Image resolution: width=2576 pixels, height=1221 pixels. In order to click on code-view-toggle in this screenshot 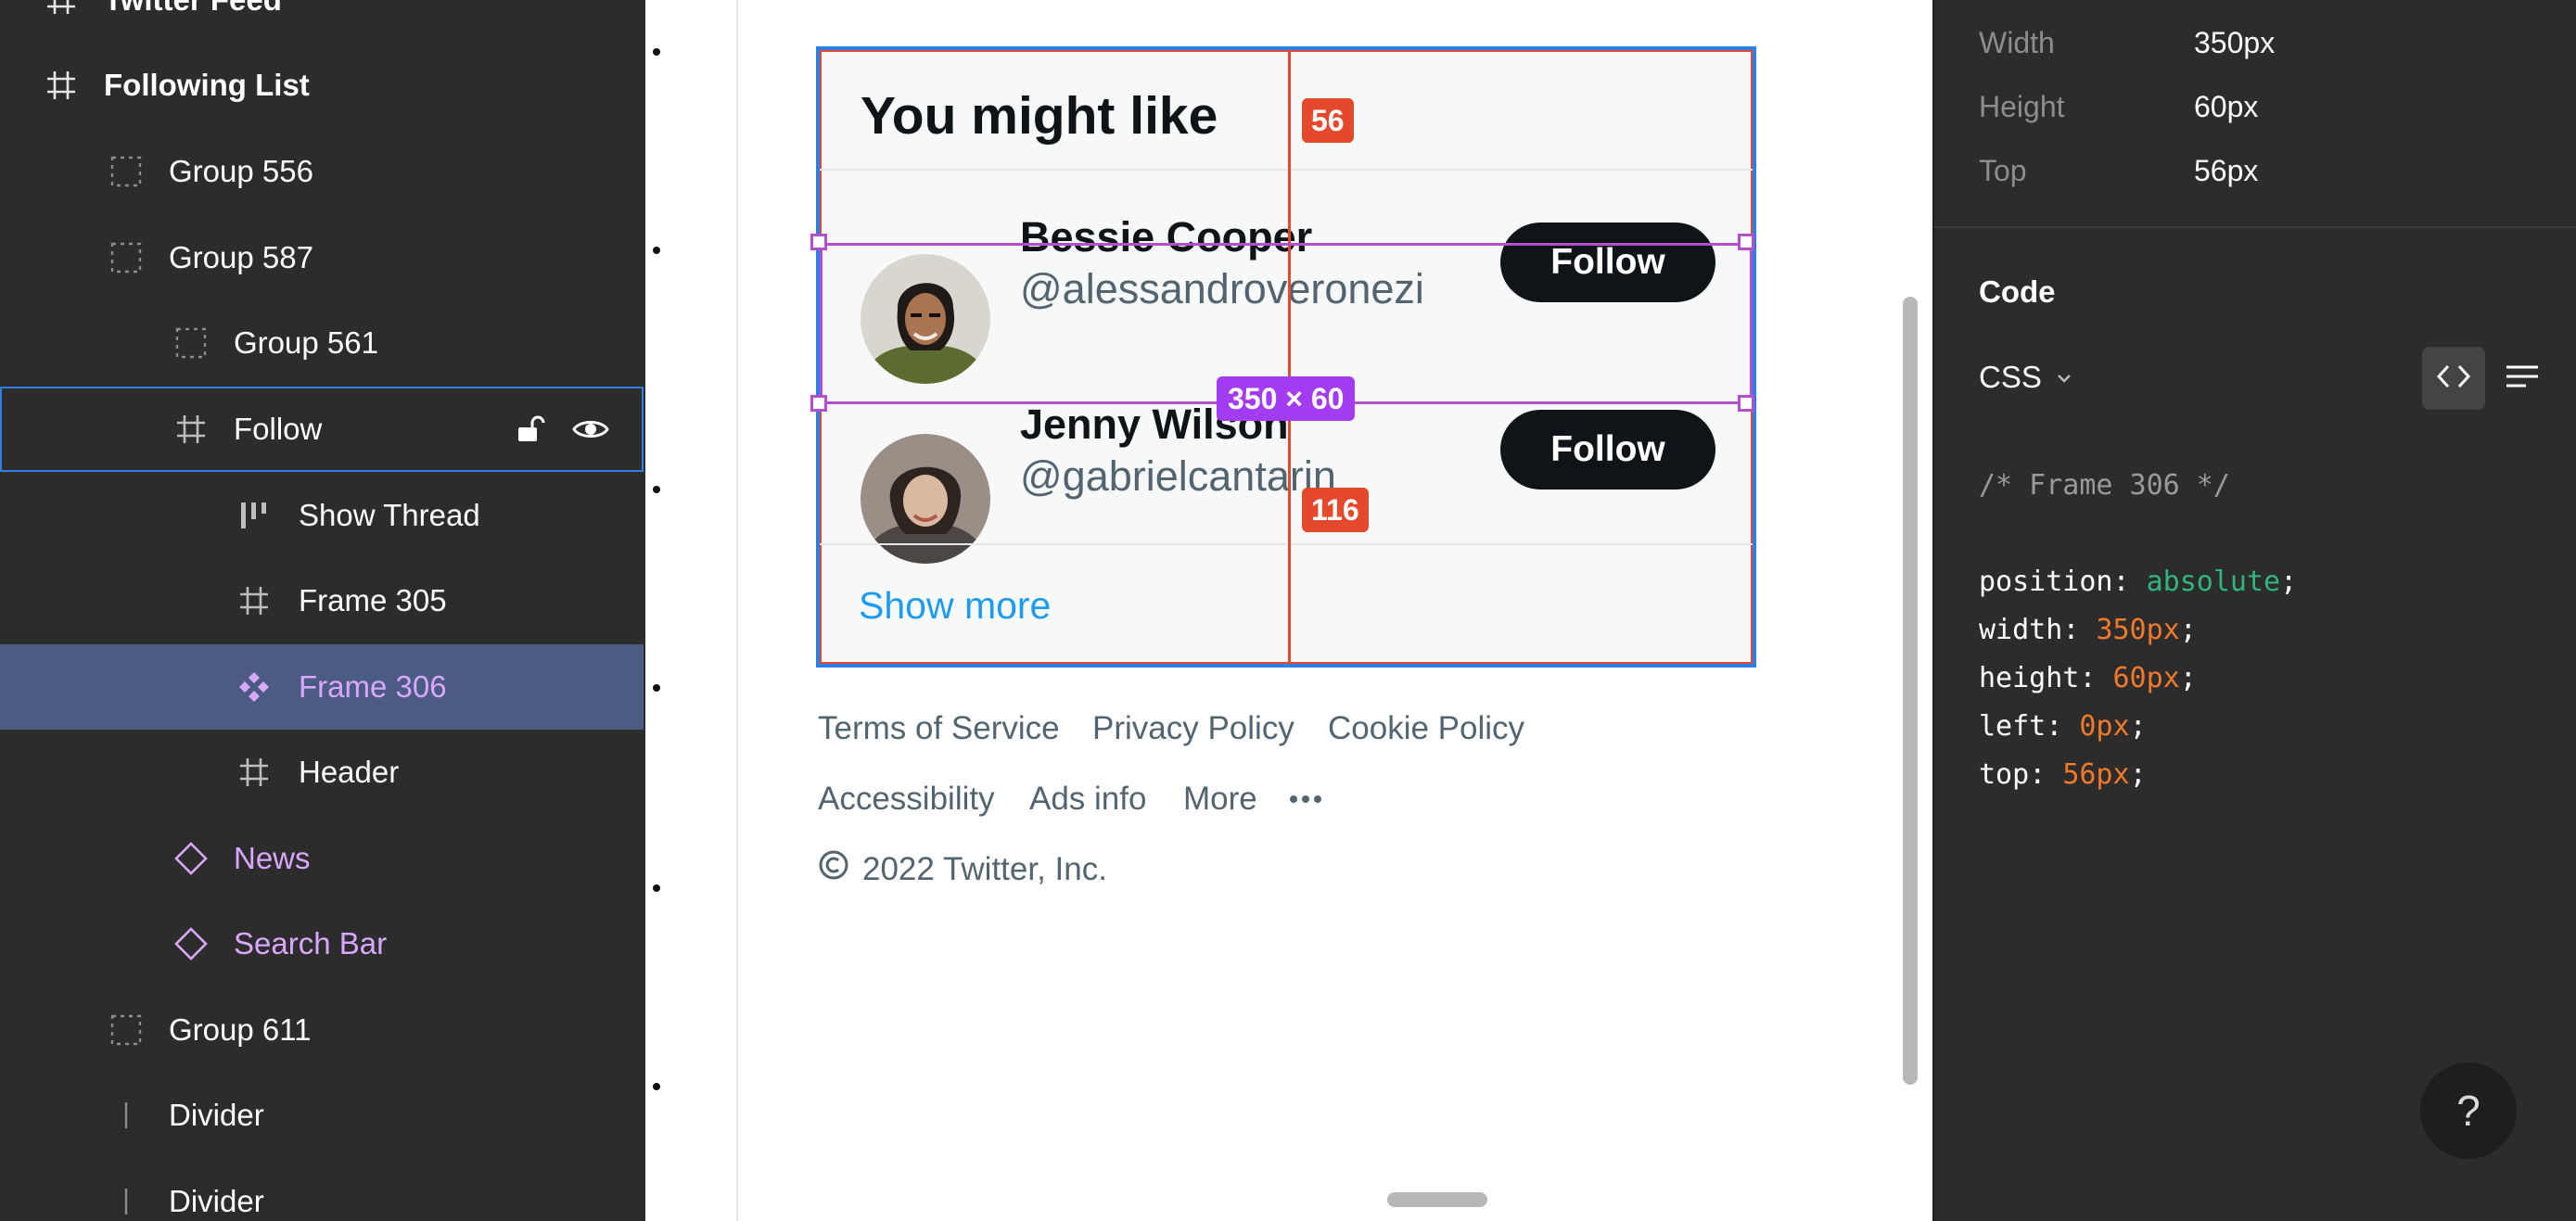, I will do `click(2453, 378)`.